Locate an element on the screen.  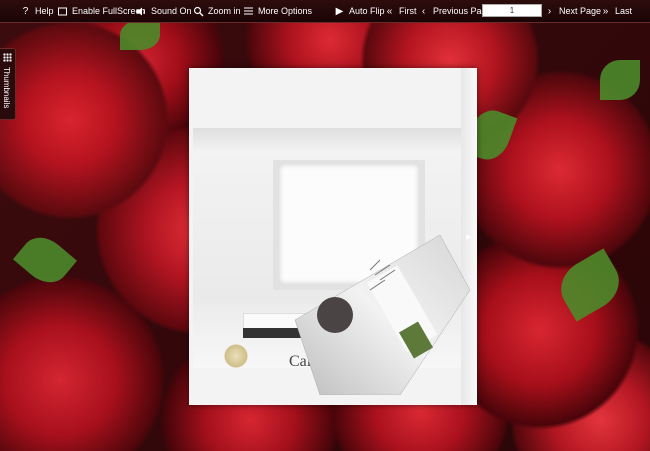
last-label: Last is located at coordinates (624, 11).